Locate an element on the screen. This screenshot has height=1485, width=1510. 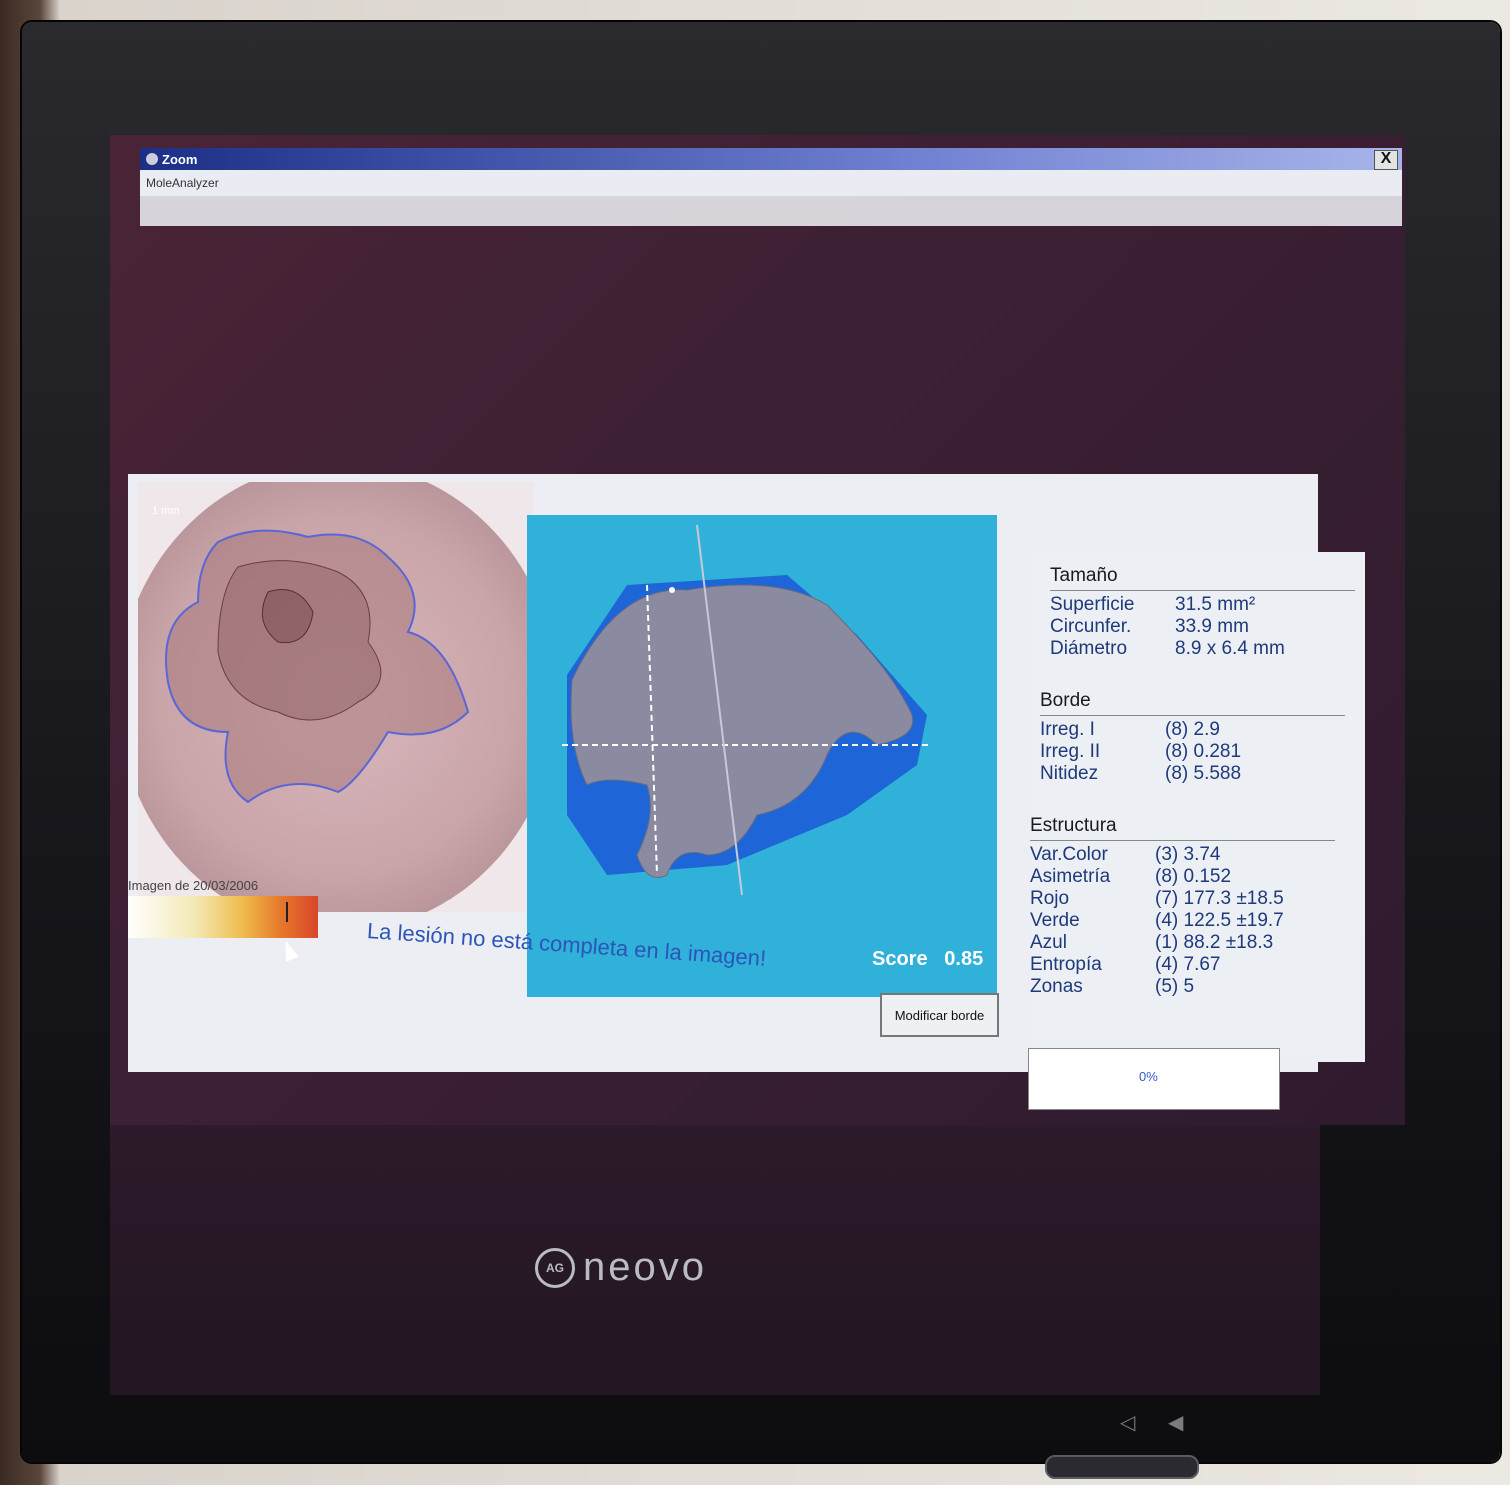
segmentation-image is located at coordinates (762, 756).